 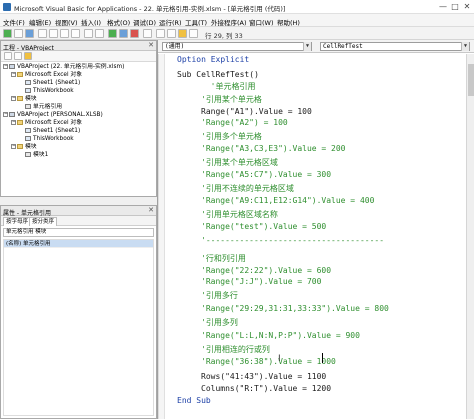 What do you see at coordinates (196, 22) in the screenshot?
I see `menu-tools: 工具(T)` at bounding box center [196, 22].